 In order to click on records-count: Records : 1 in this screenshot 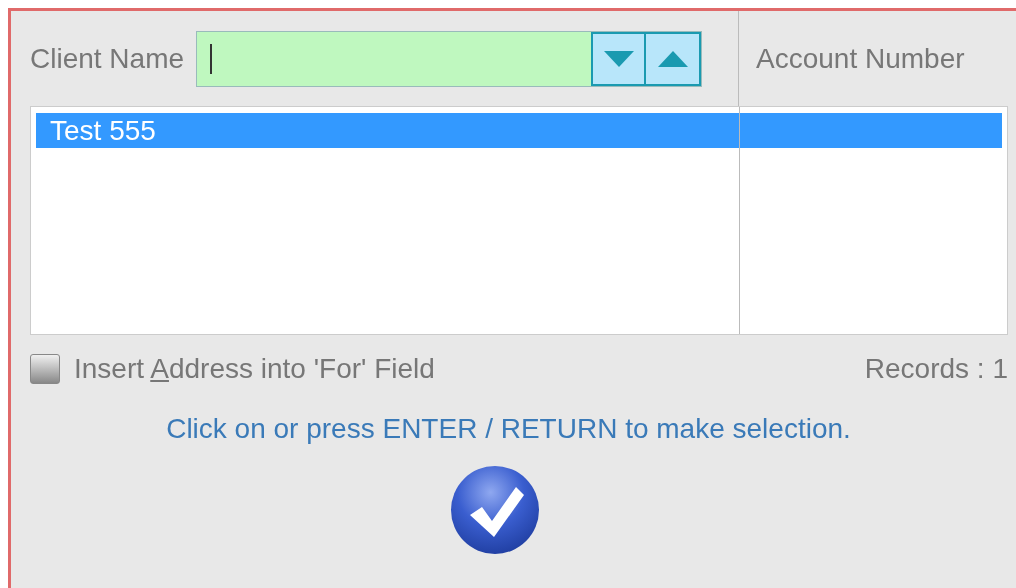, I will do `click(936, 369)`.